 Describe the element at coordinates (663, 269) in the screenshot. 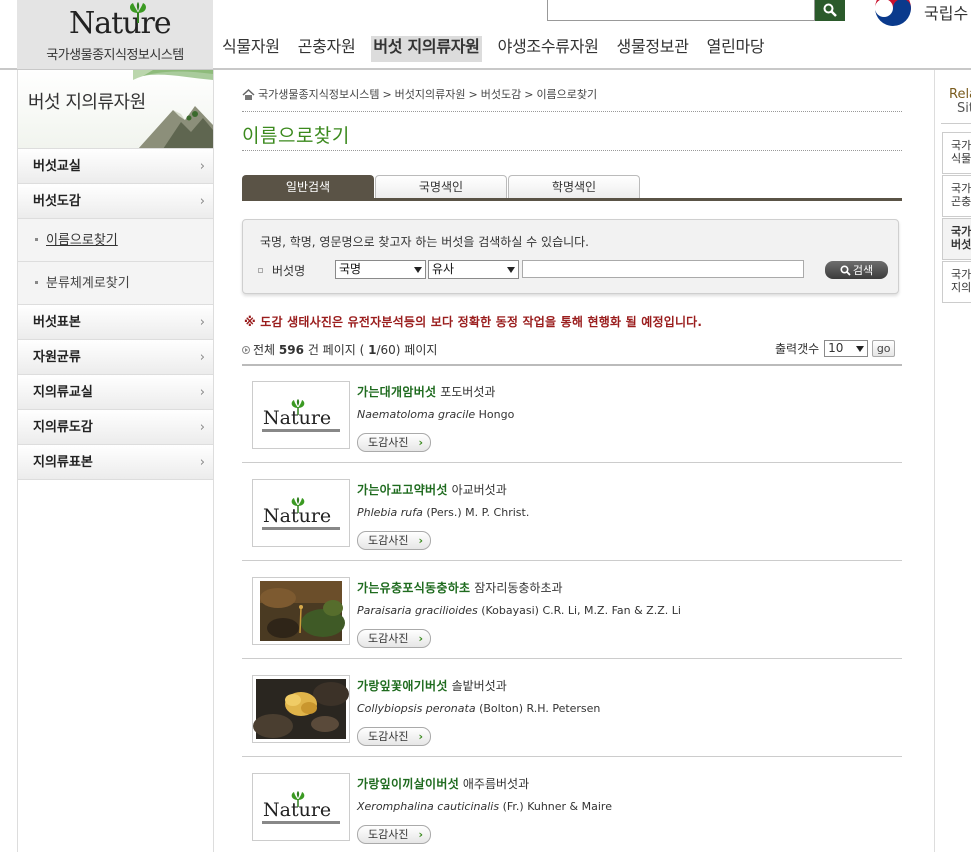

I see `search-keyword-input` at that location.